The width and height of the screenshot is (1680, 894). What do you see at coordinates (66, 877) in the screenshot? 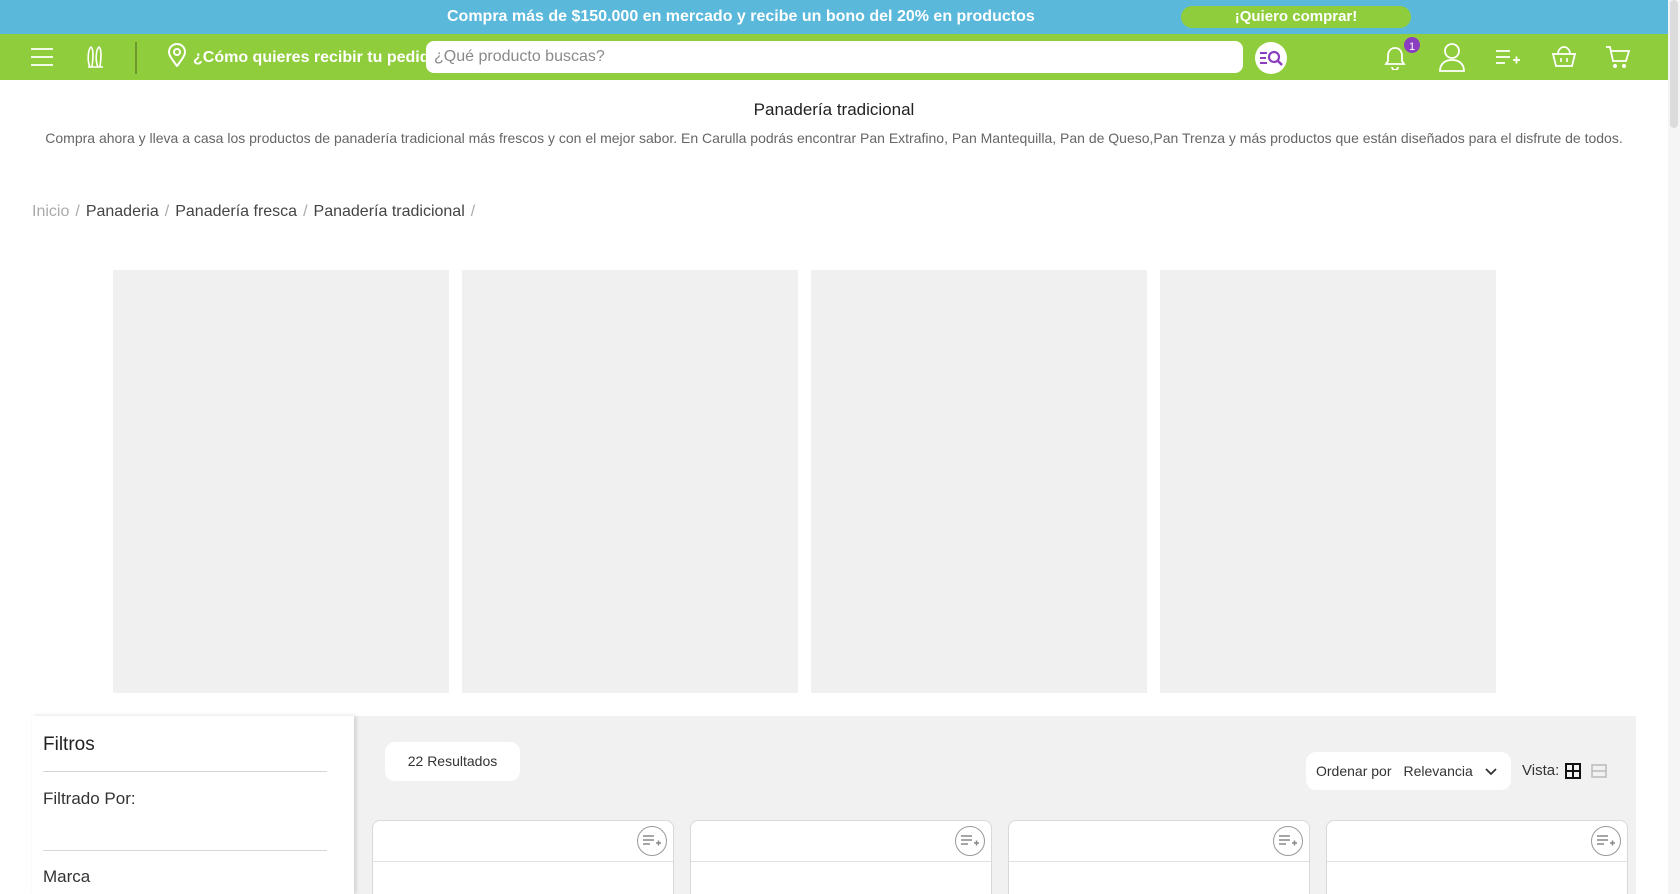
I see `brand-filter-header: Marca` at bounding box center [66, 877].